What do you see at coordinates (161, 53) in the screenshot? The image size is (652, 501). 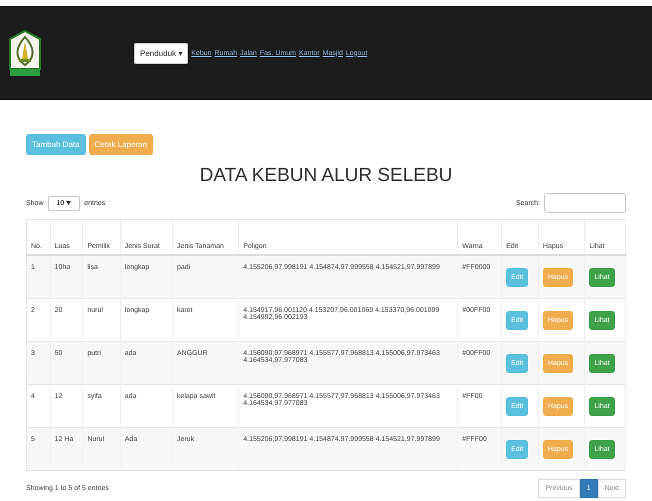 I see `dropdown-button: Penduduk ▾` at bounding box center [161, 53].